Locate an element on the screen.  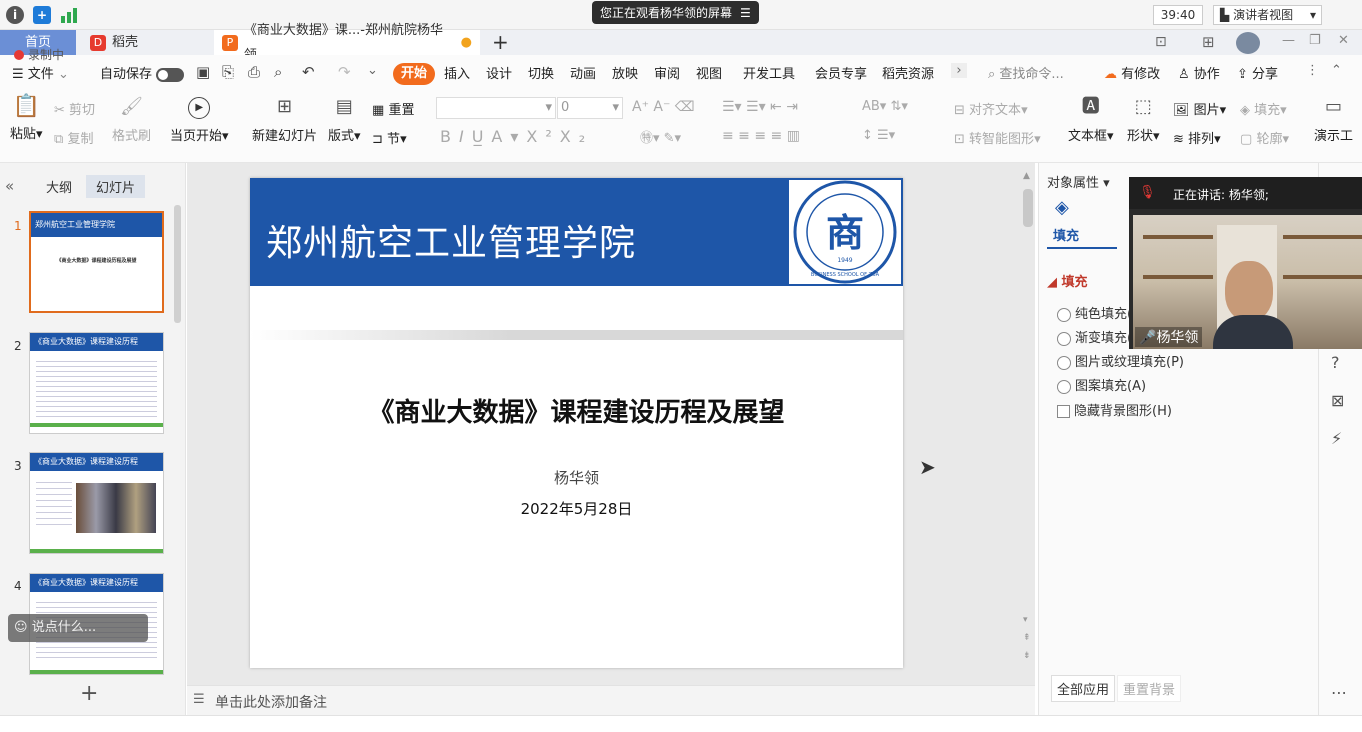
hide-bg-checkbox: 隐藏背景图形(H) is located at coordinates (1114, 409).